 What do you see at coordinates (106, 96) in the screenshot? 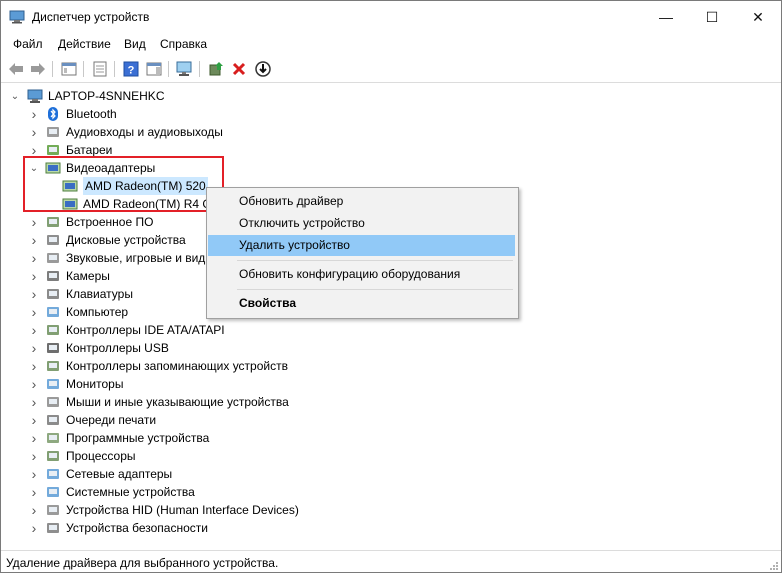
I see `tree-root-label: LAPTOP-4SNNEHKC` at bounding box center [106, 96].